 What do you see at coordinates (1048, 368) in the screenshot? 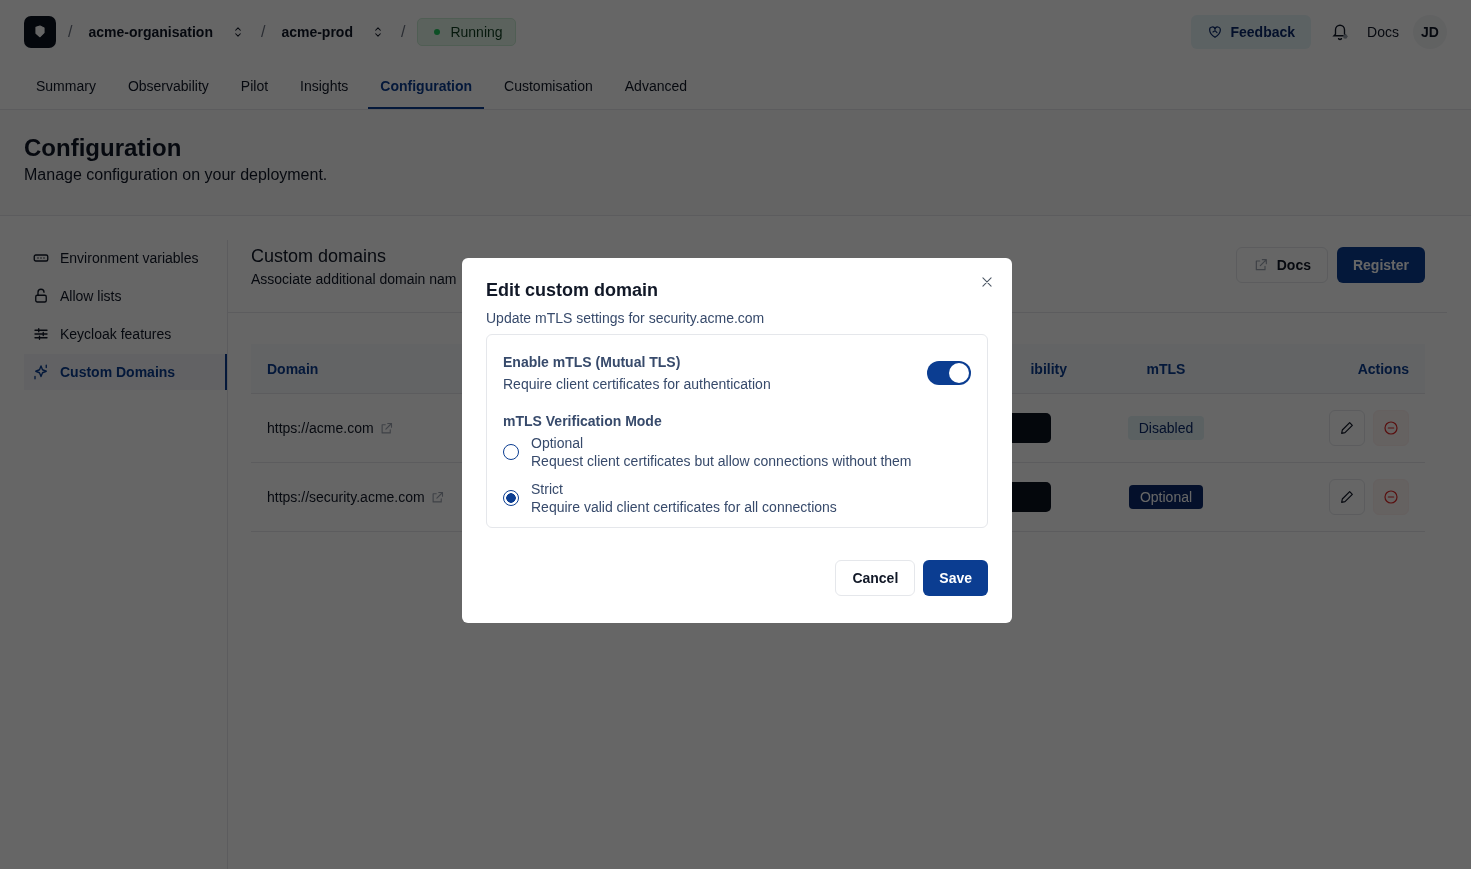
I see `column-header: ibility` at bounding box center [1048, 368].